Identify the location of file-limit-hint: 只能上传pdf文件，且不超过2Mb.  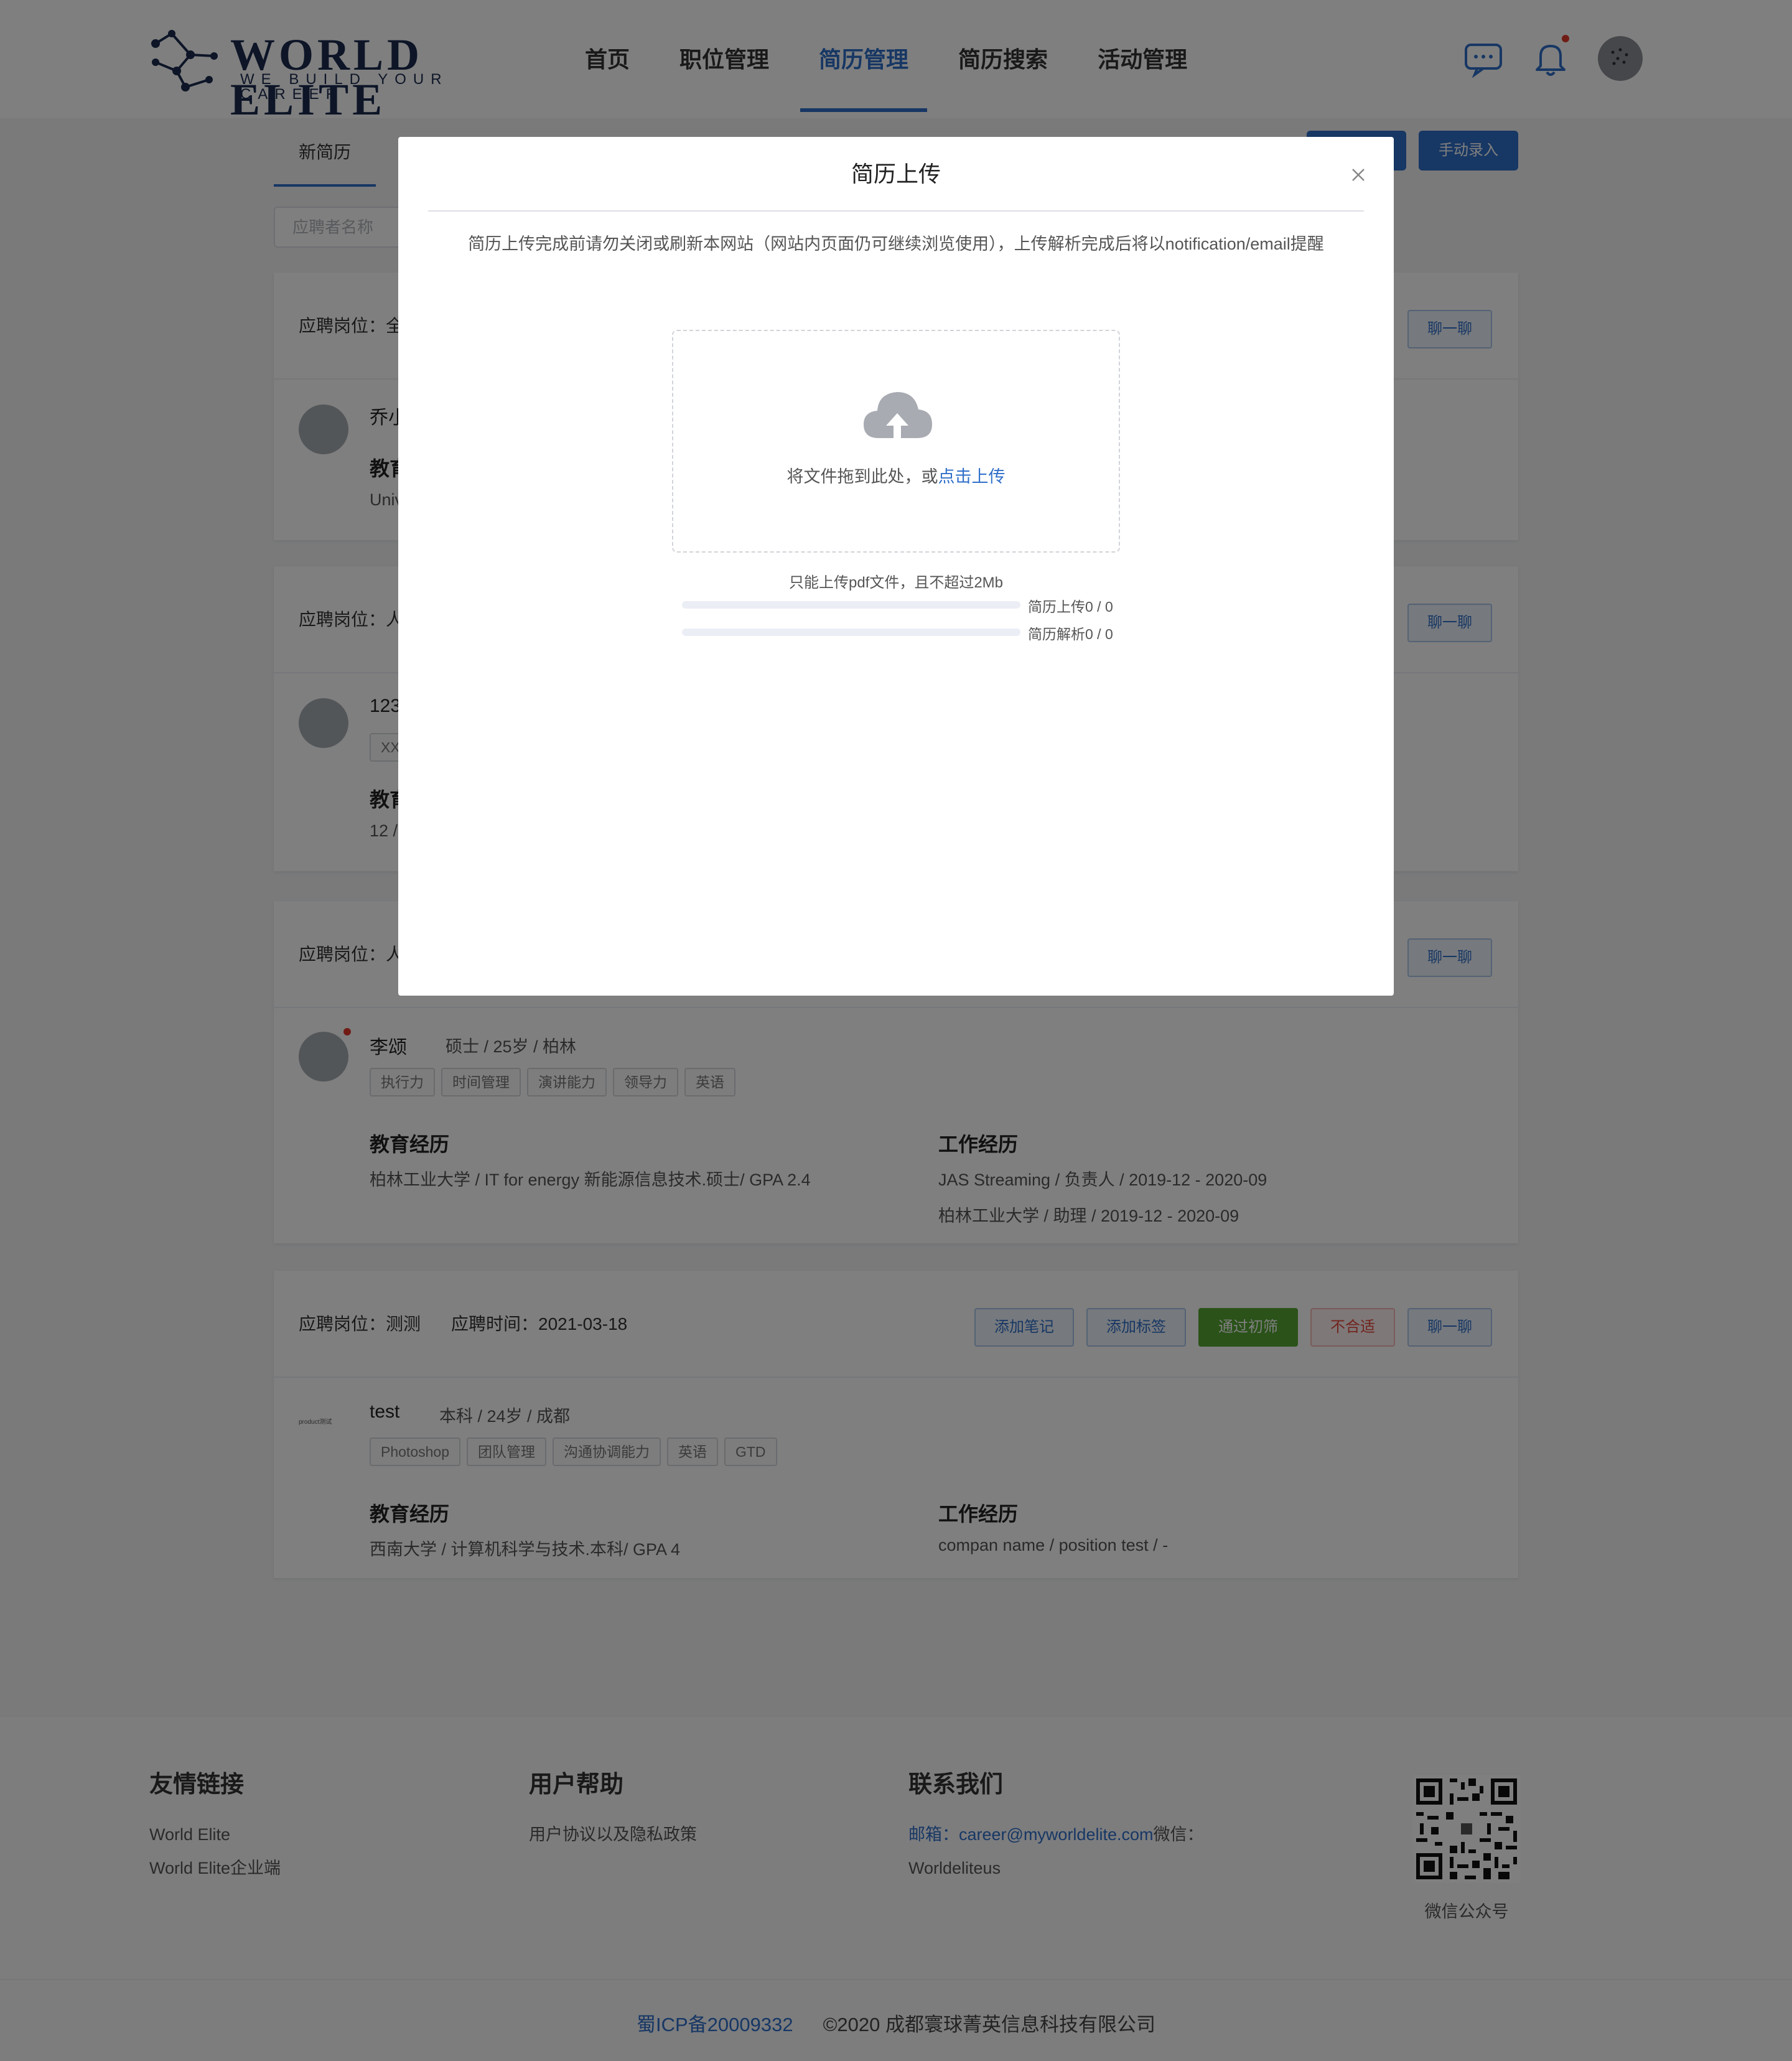
(896, 583).